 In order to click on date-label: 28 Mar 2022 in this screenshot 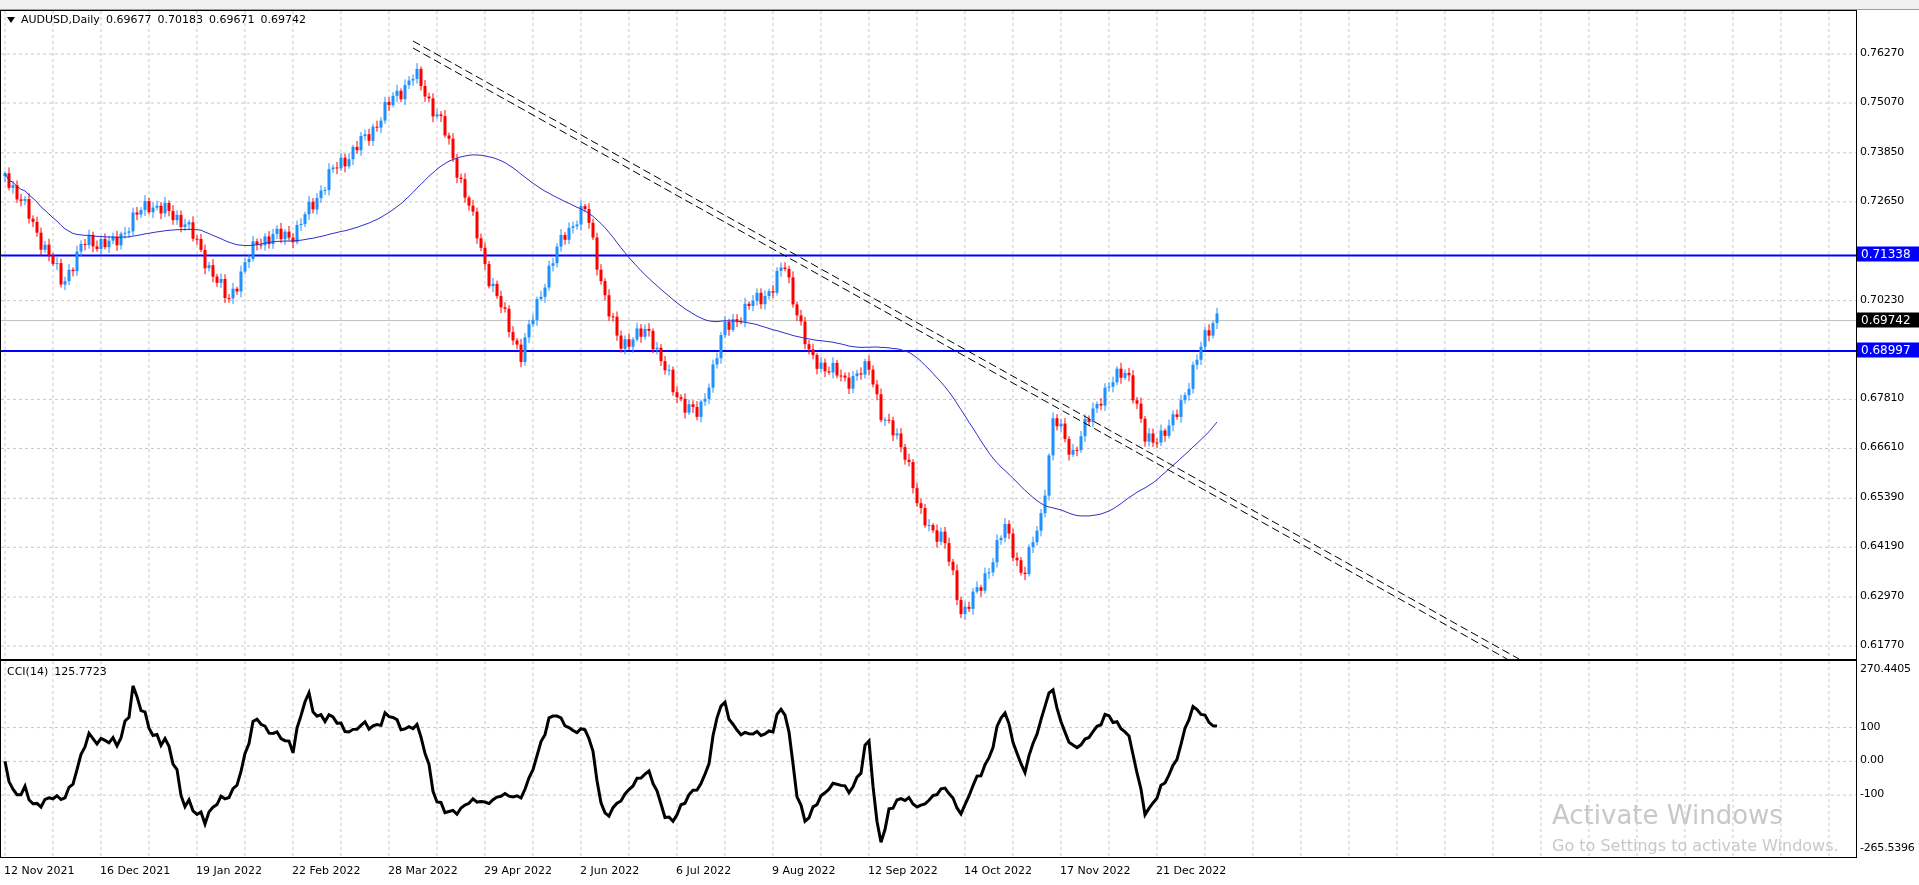, I will do `click(423, 870)`.